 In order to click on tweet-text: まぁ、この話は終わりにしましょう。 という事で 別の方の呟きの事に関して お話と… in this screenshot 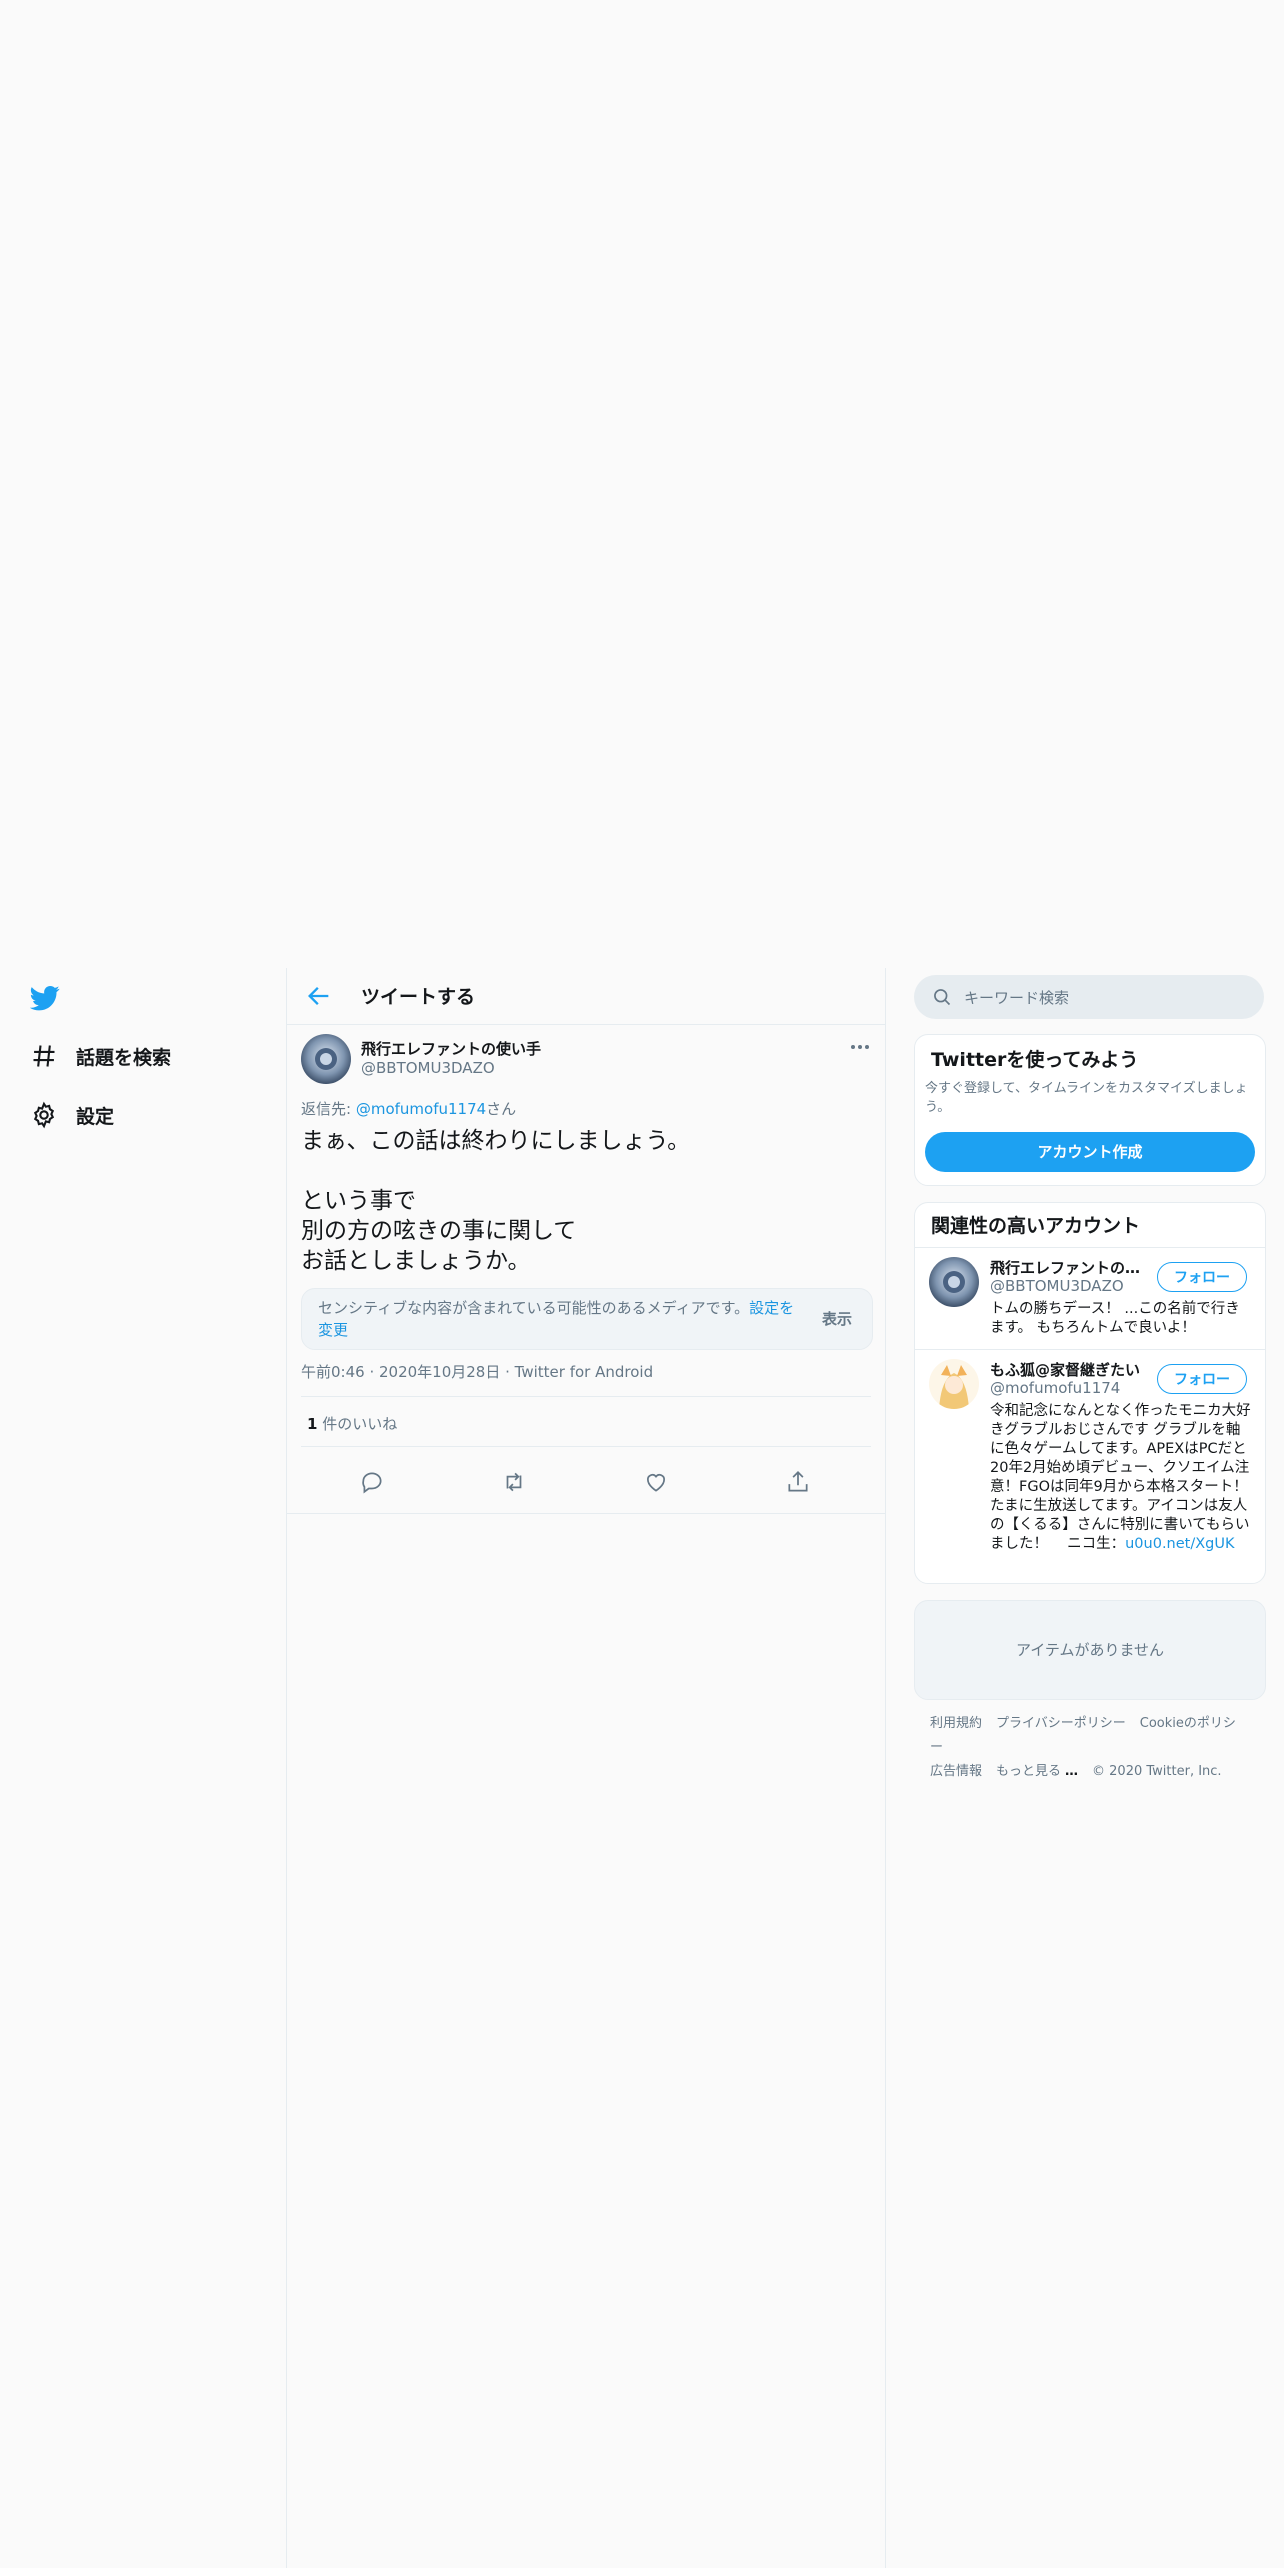, I will do `click(496, 1201)`.